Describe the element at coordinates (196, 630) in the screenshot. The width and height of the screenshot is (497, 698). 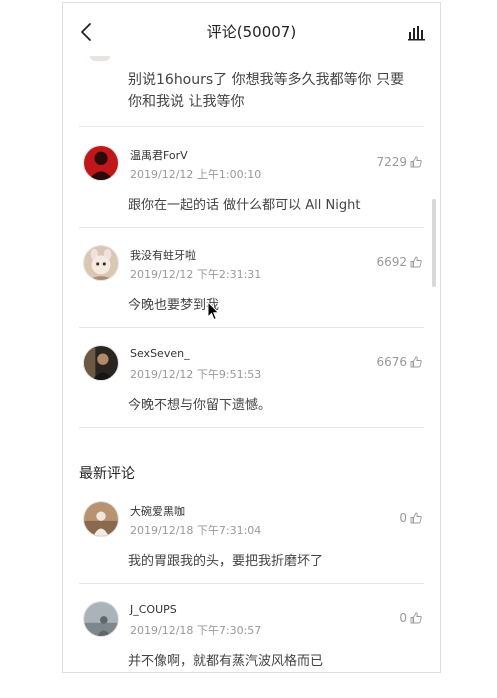
I see `timestamp: 2019/12/18 下午7:30:57` at that location.